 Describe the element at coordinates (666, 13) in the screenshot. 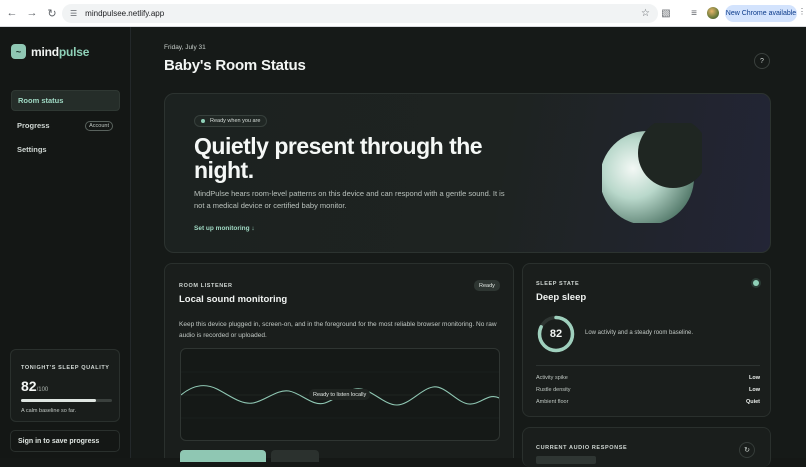

I see `extensions-icon: ▧` at that location.